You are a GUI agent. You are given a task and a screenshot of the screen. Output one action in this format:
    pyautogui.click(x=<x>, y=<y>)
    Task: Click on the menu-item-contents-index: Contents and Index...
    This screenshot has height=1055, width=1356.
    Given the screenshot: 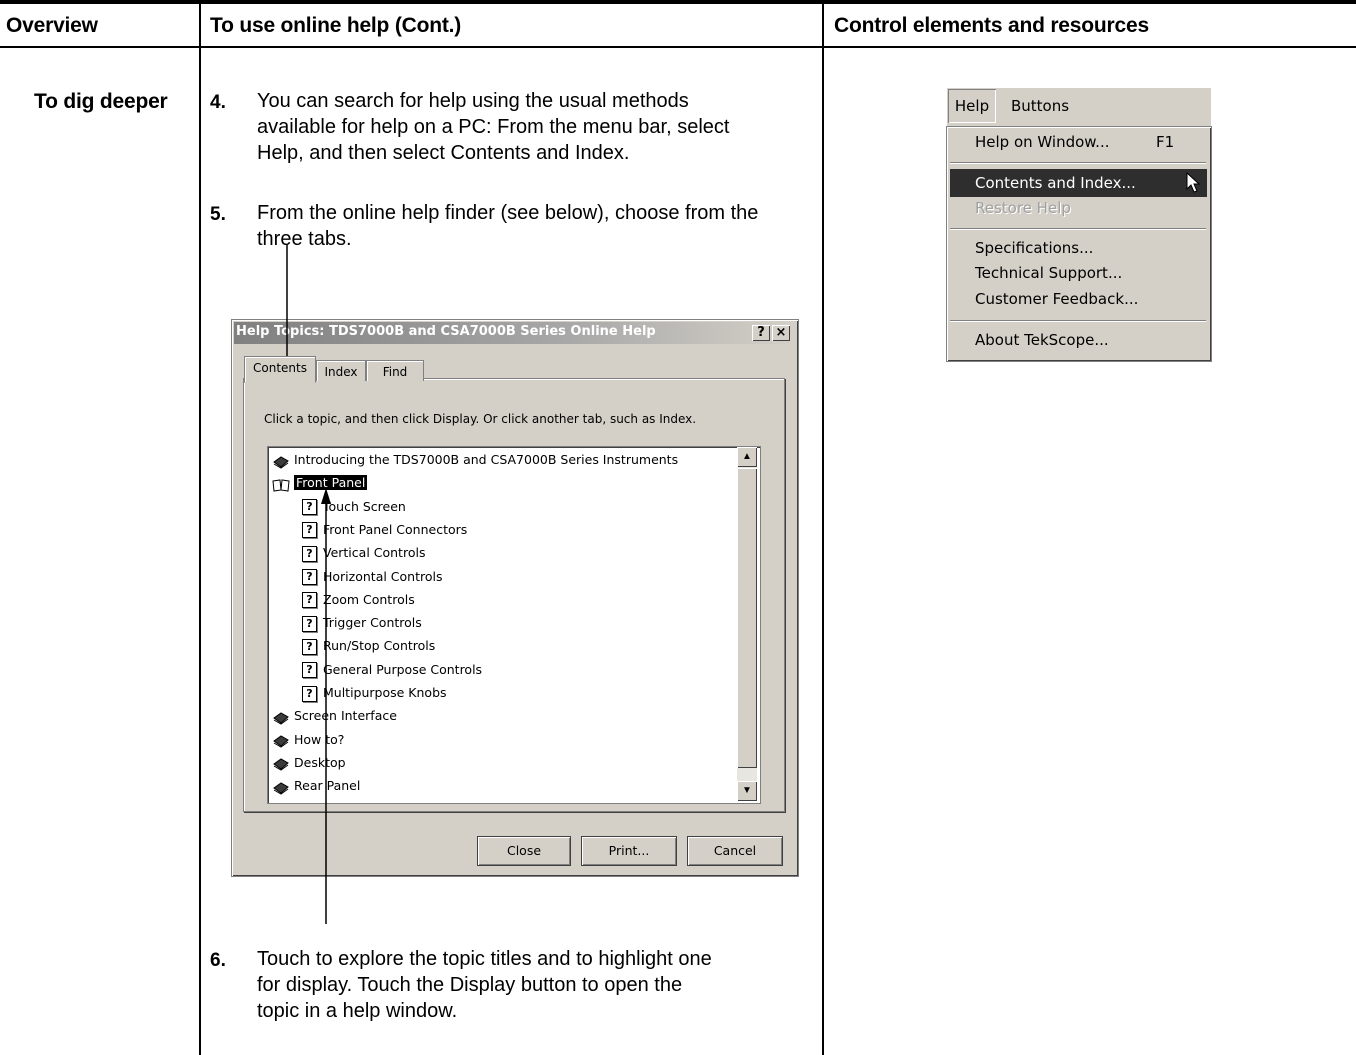 What is the action you would take?
    pyautogui.click(x=1078, y=183)
    